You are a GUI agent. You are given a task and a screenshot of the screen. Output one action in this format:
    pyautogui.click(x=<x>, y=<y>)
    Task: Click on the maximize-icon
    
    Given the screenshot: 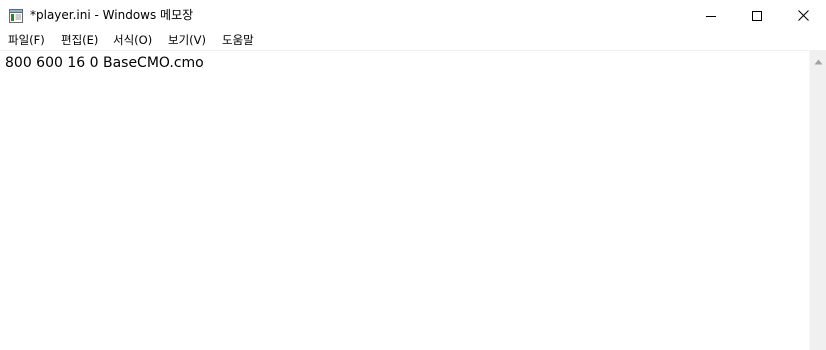 What is the action you would take?
    pyautogui.click(x=757, y=15)
    